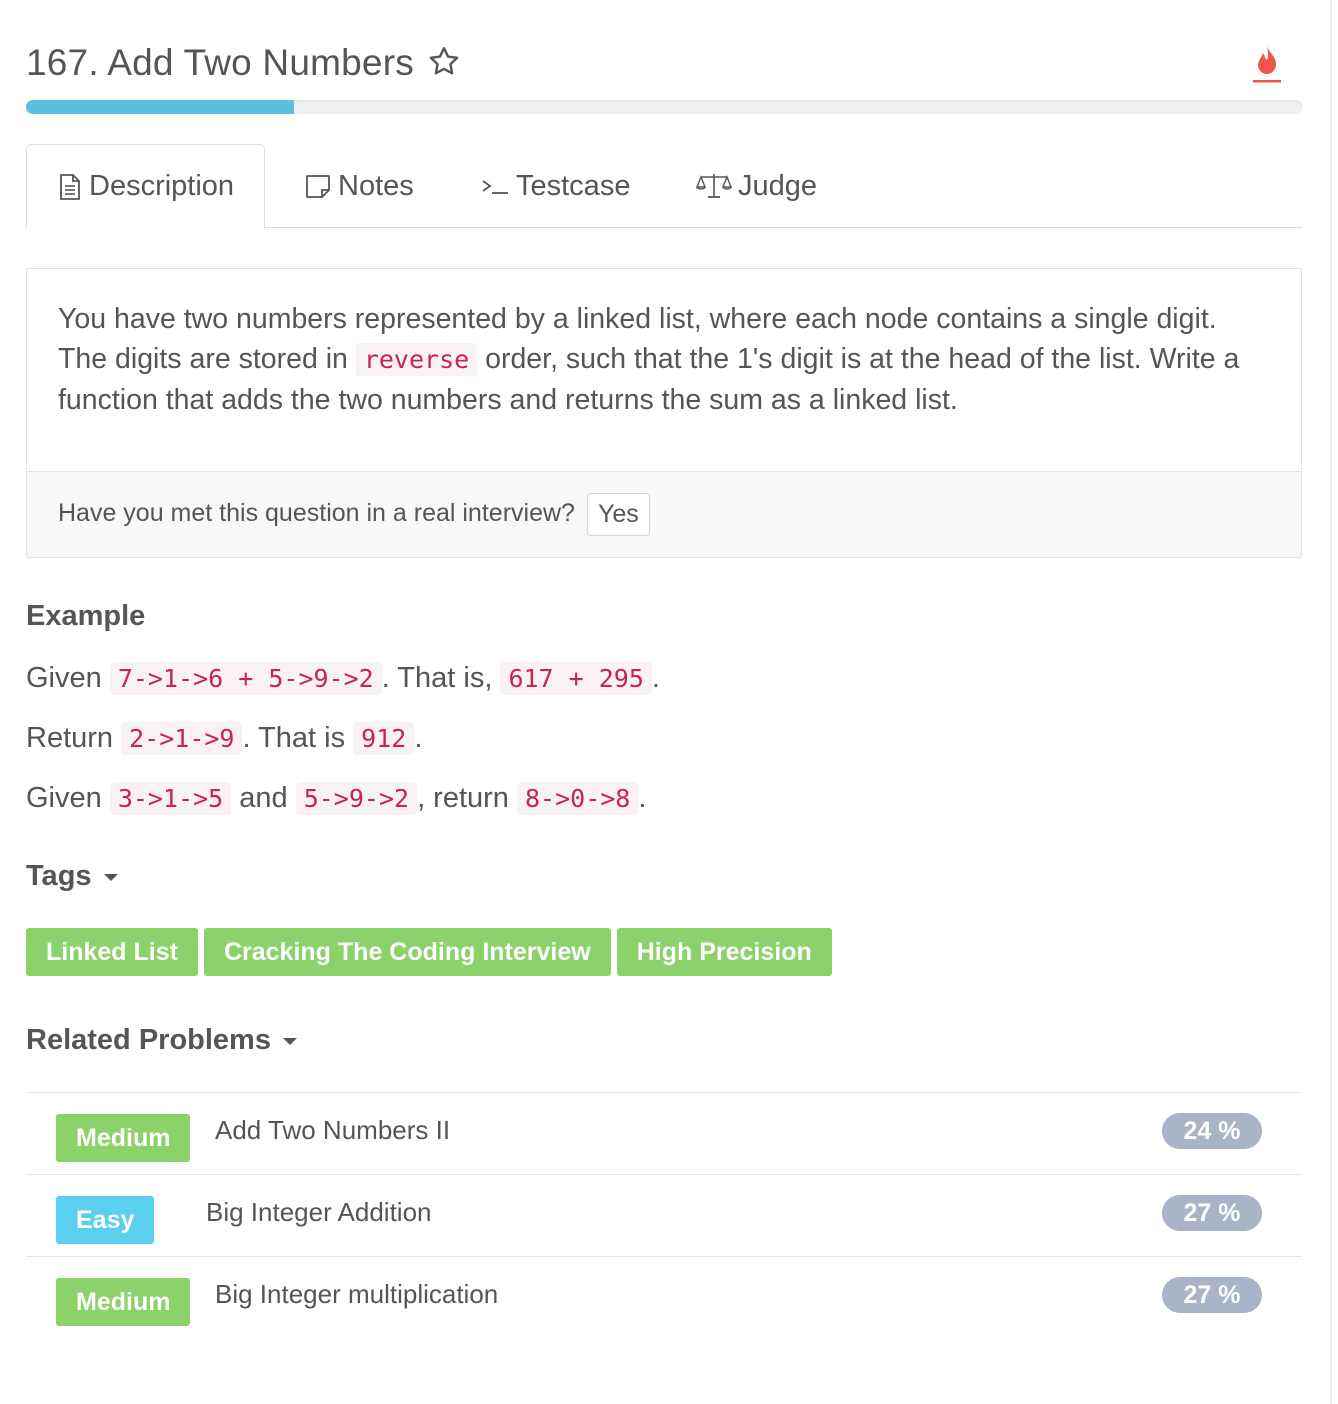 Image resolution: width=1338 pixels, height=1404 pixels. Describe the element at coordinates (112, 952) in the screenshot. I see `tag-linked-list: Linked List` at that location.